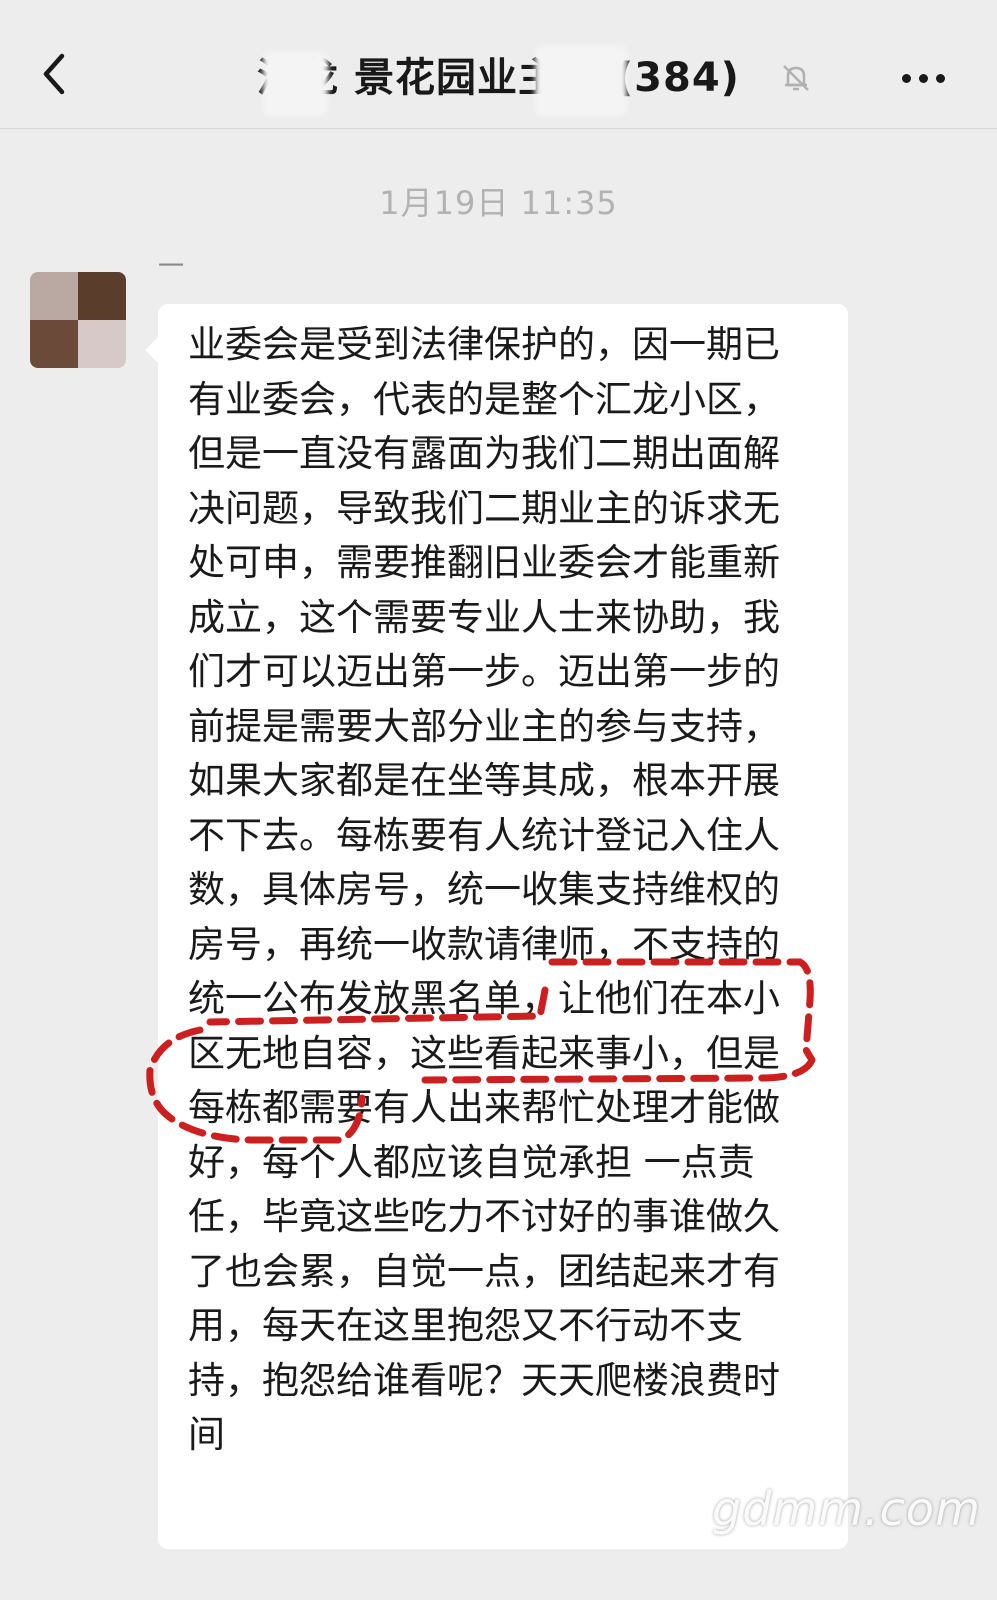  I want to click on chevron-left-icon, so click(54, 74).